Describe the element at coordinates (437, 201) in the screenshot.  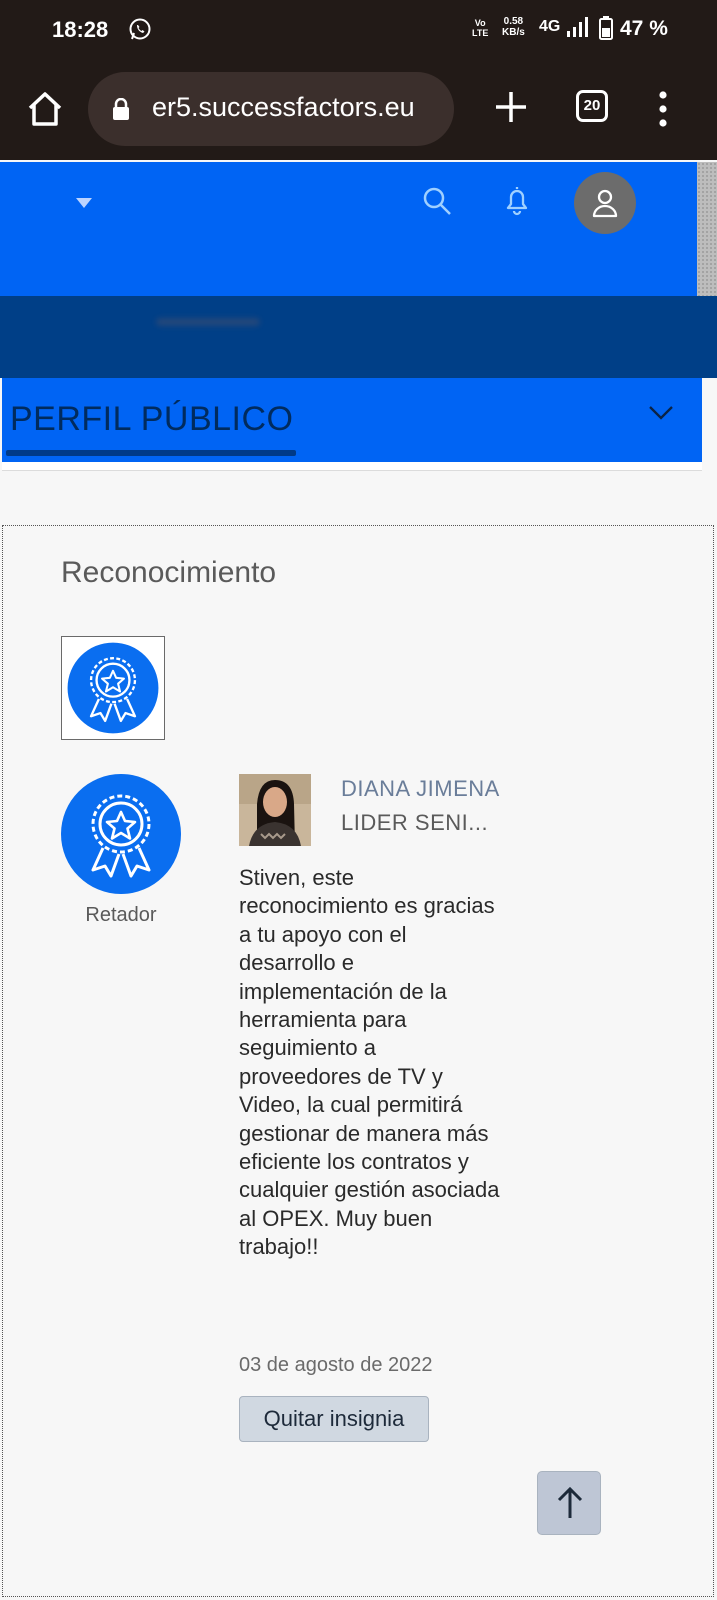
I see `search-icon` at that location.